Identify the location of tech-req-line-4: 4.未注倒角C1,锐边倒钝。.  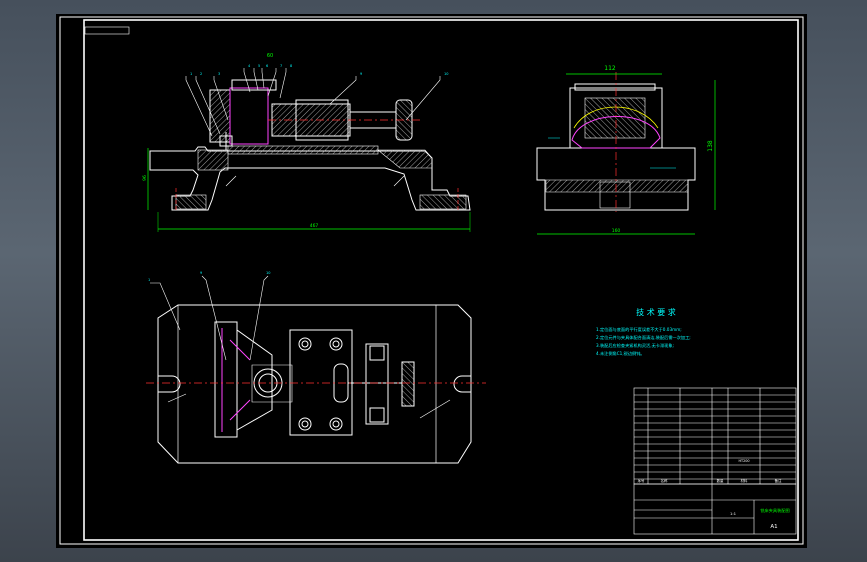
(620, 353).